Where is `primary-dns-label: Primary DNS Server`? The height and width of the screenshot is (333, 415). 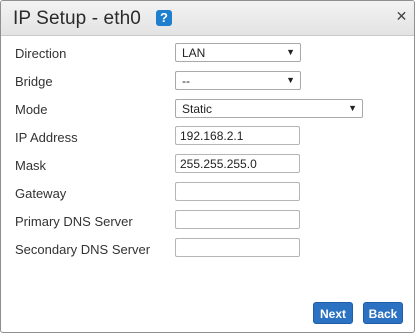 primary-dns-label: Primary DNS Server is located at coordinates (74, 221).